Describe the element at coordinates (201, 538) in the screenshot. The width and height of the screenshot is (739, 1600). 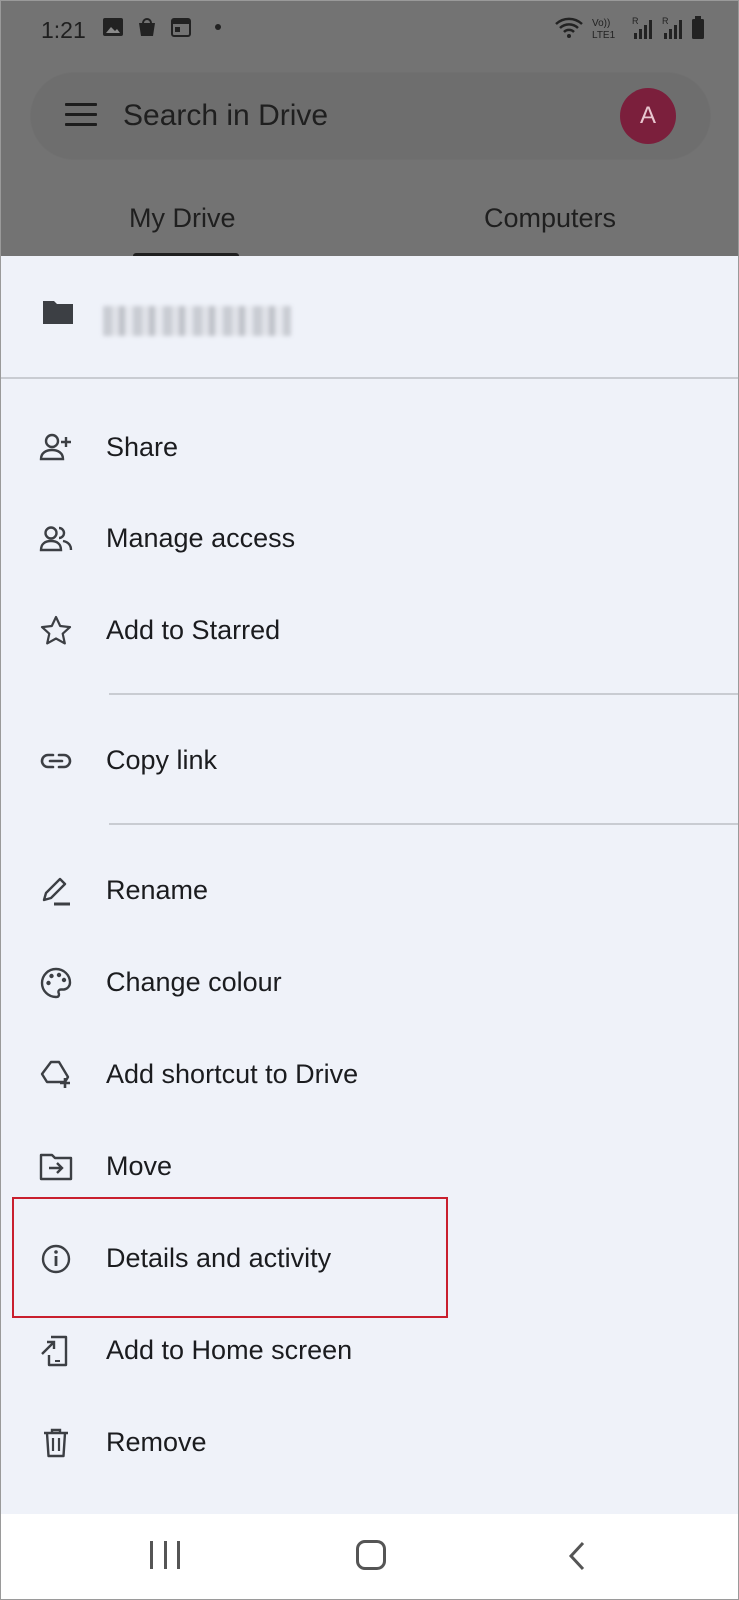
I see `menu-item-label: Manage access` at that location.